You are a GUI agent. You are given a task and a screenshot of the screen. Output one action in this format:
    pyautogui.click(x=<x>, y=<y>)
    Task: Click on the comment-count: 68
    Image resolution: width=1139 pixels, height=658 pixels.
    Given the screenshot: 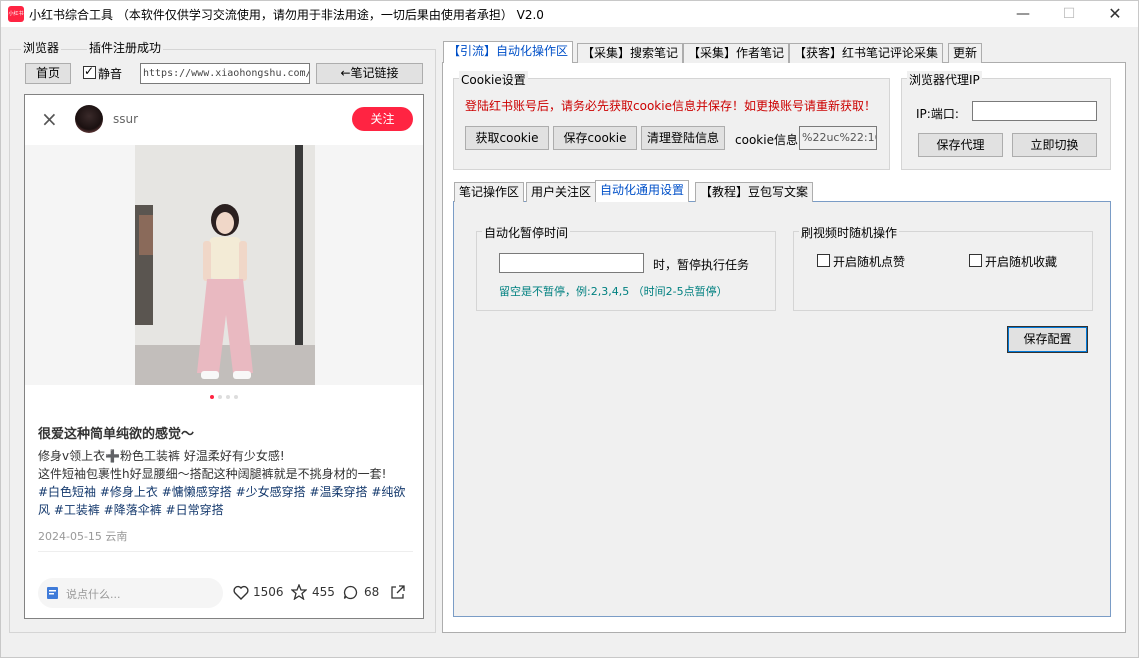 What is the action you would take?
    pyautogui.click(x=372, y=592)
    